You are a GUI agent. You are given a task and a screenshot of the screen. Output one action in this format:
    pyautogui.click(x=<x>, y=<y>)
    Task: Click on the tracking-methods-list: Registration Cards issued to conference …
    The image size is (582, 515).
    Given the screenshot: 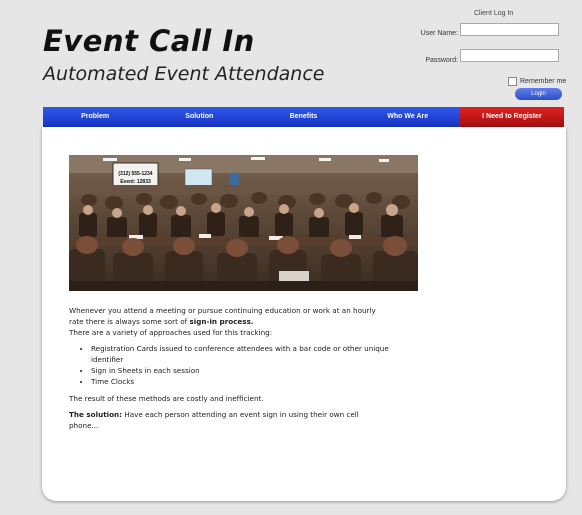 What is the action you would take?
    pyautogui.click(x=229, y=365)
    